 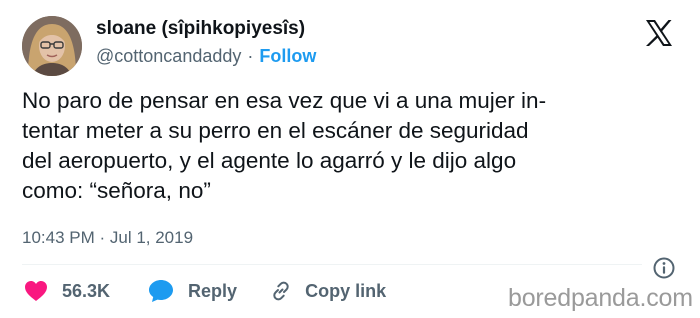 What do you see at coordinates (281, 291) in the screenshot?
I see `link-icon` at bounding box center [281, 291].